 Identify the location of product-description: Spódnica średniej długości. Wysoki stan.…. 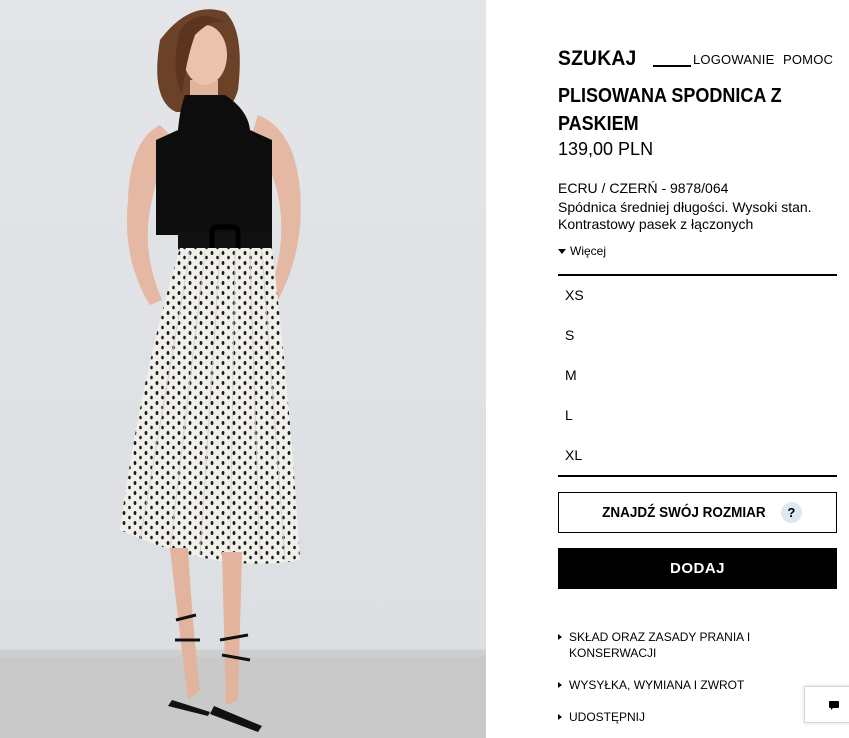
(685, 215).